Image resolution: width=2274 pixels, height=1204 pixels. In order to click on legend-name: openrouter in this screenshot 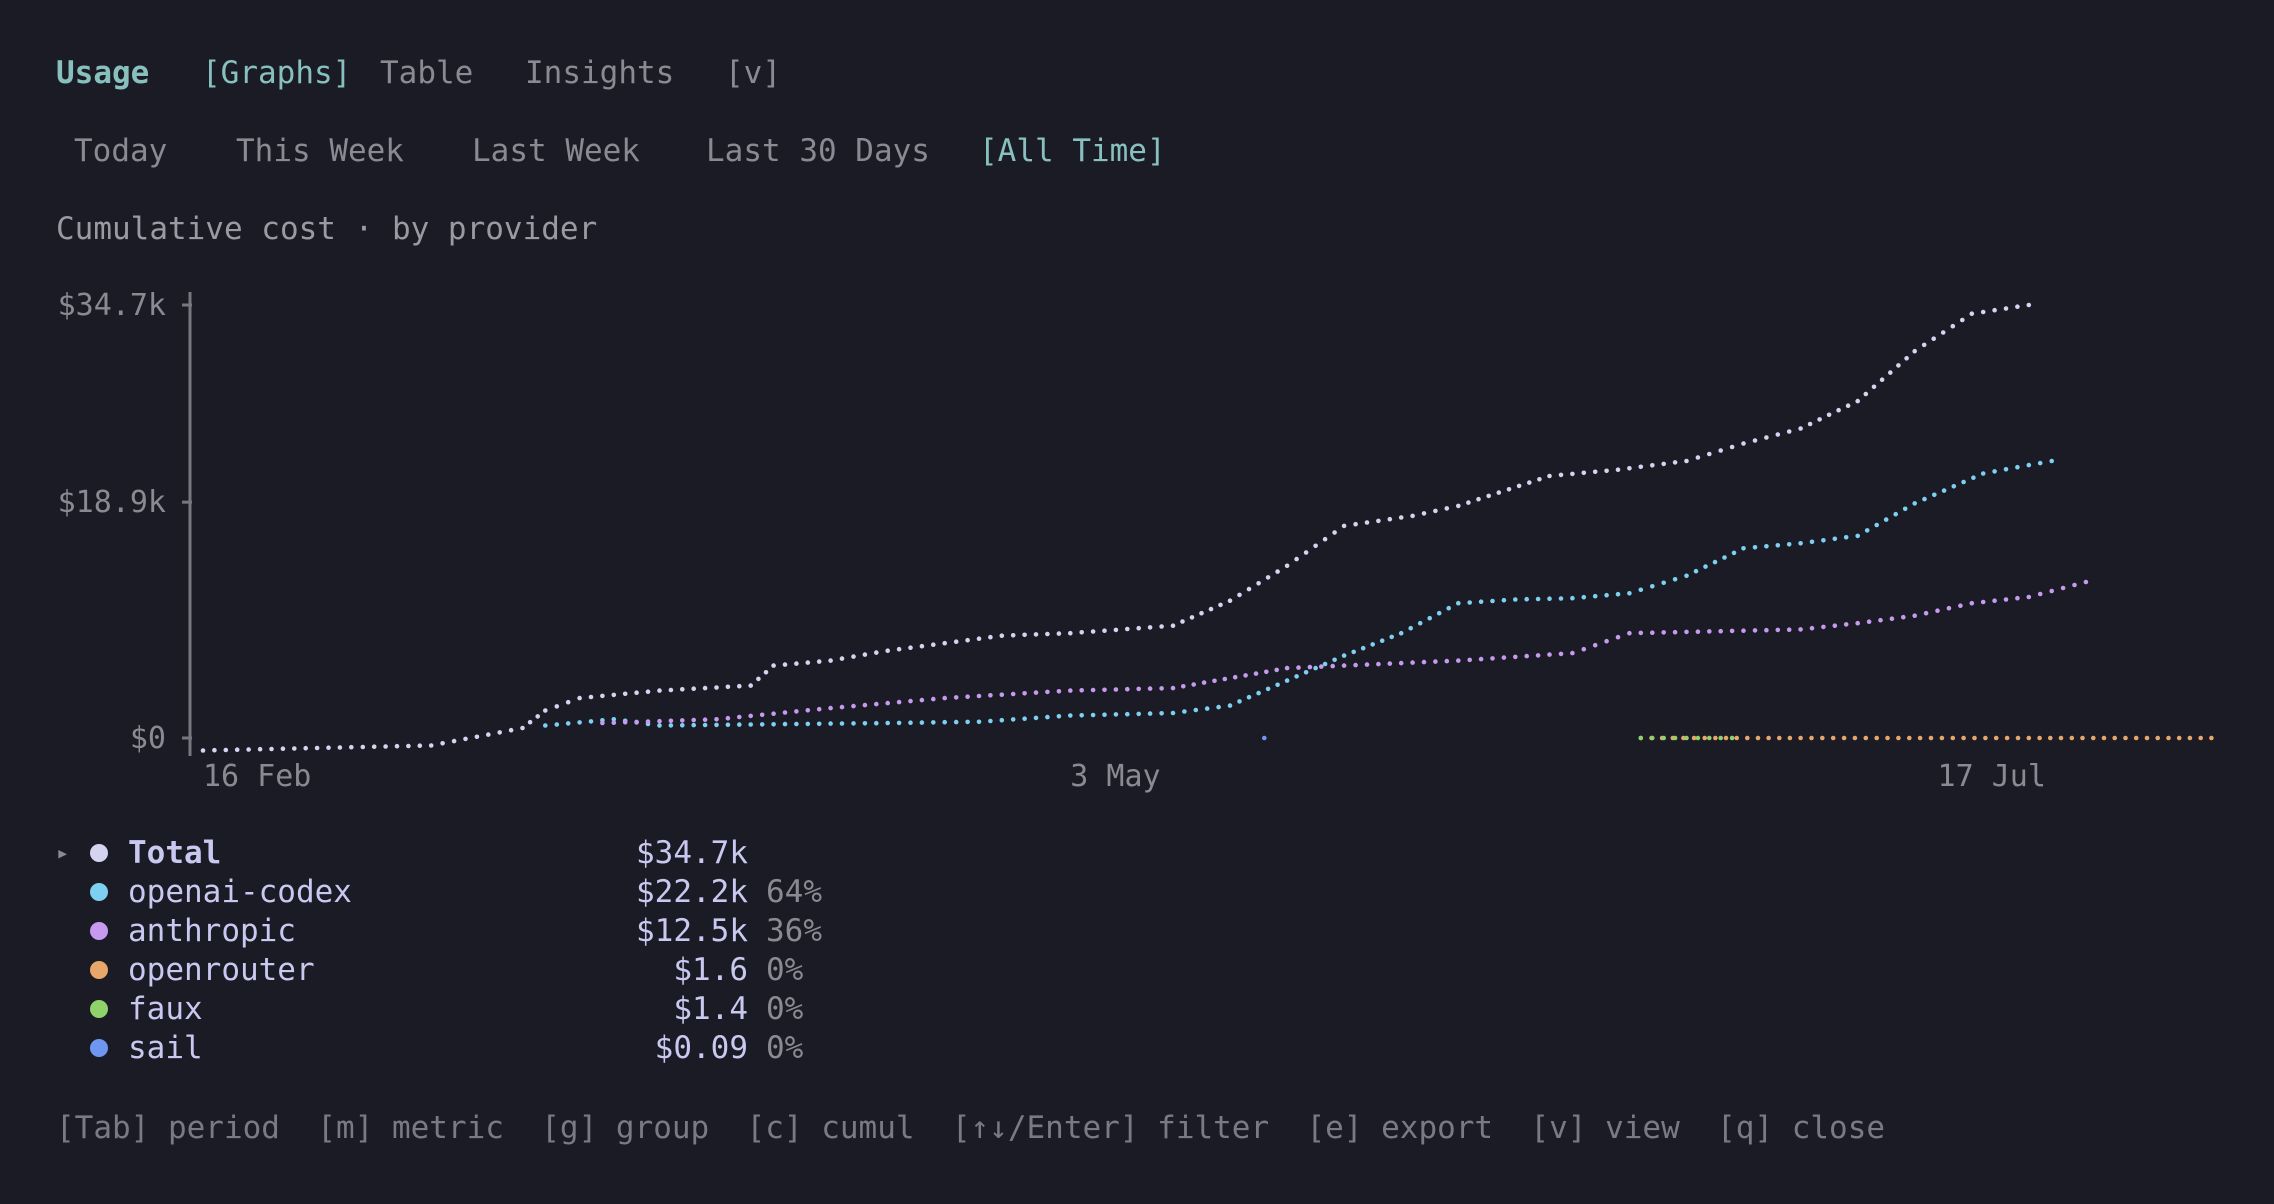, I will do `click(221, 970)`.